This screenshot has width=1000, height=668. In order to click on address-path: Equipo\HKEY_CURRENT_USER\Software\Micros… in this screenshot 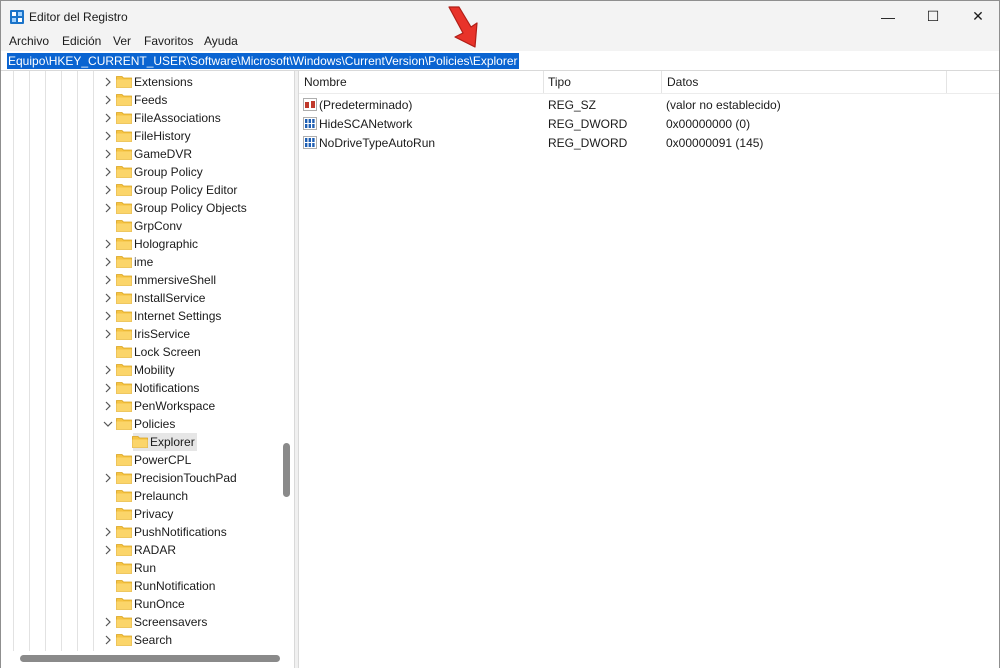, I will do `click(263, 61)`.